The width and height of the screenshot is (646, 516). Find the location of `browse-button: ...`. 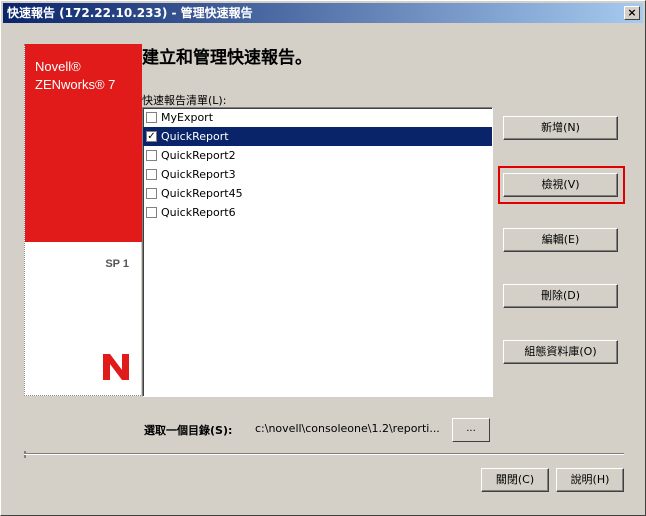

browse-button: ... is located at coordinates (471, 430).